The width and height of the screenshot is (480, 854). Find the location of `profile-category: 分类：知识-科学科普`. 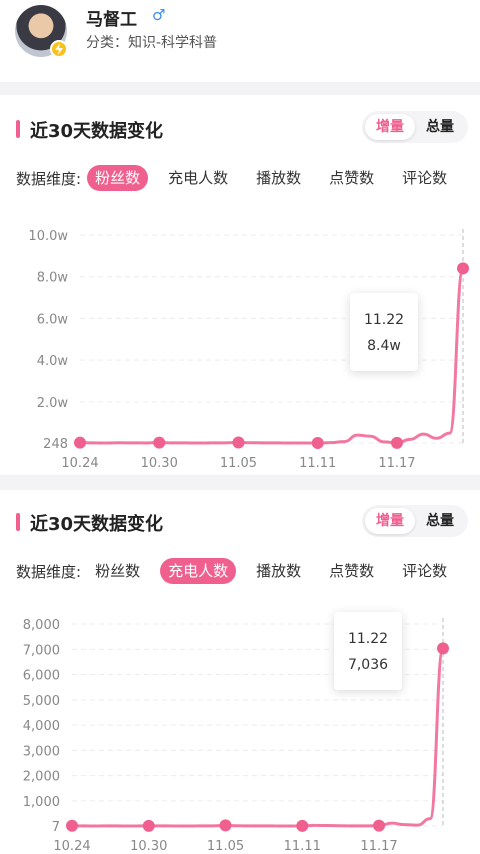

profile-category: 分类：知识-科学科普 is located at coordinates (152, 43).